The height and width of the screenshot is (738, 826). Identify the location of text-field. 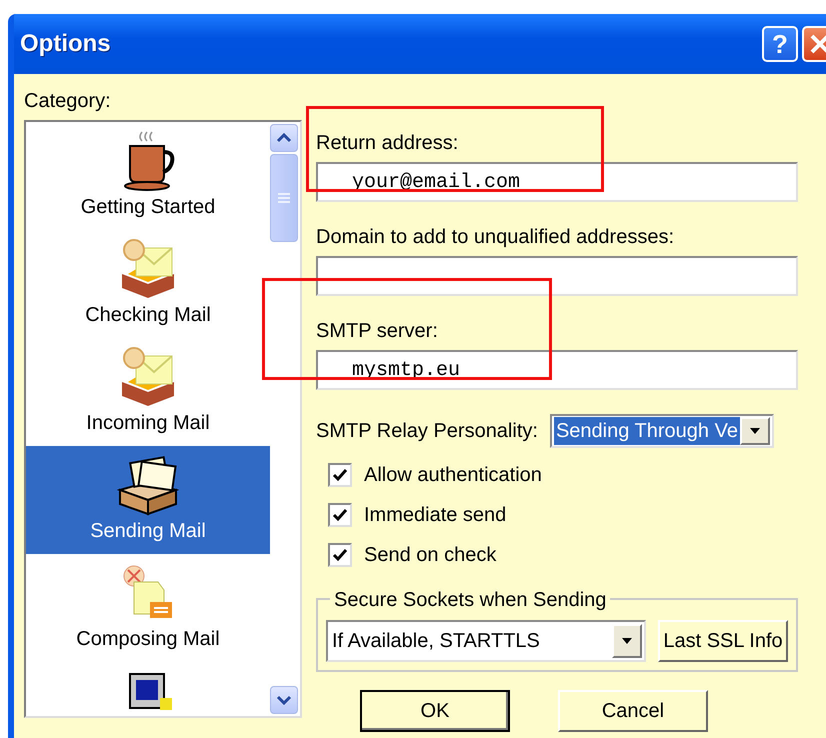
(557, 276).